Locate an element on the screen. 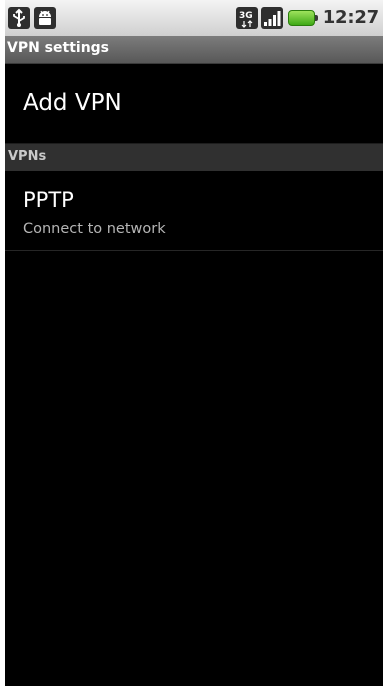  signal-icon is located at coordinates (272, 18).